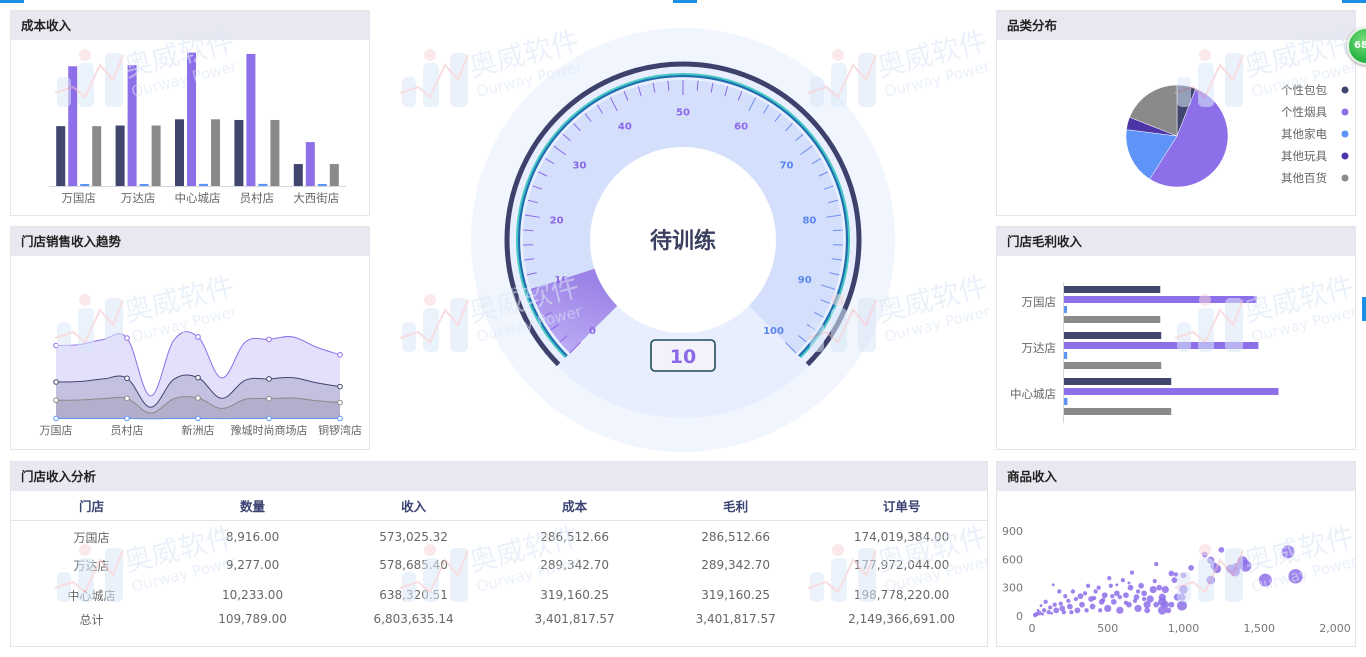  What do you see at coordinates (575, 506) in the screenshot?
I see `column-header-cost: 成本` at bounding box center [575, 506].